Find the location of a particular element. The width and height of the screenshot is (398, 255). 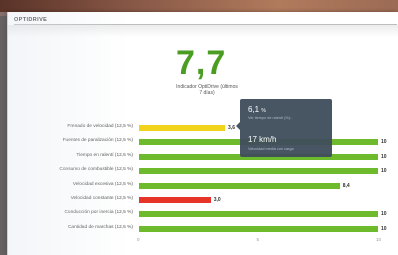

bar-label: Conducción por inercia (12,5 %) is located at coordinates (98, 213).